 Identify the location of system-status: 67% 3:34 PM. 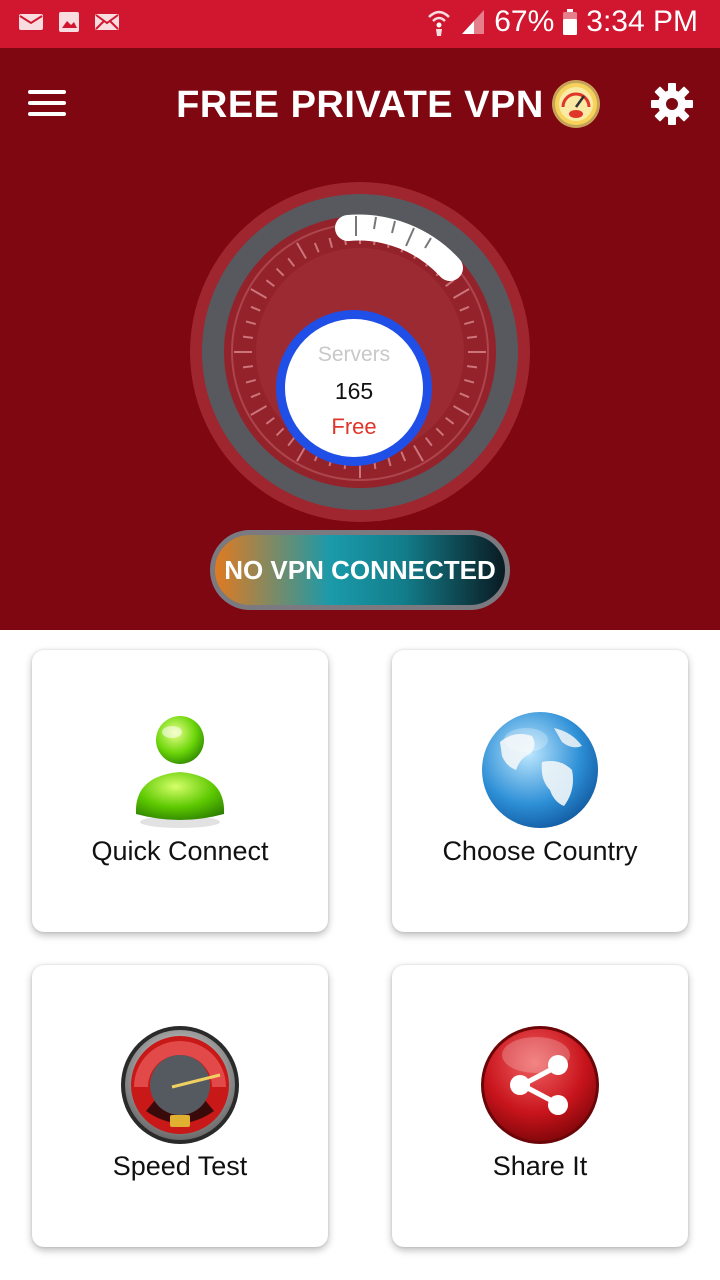
(562, 22).